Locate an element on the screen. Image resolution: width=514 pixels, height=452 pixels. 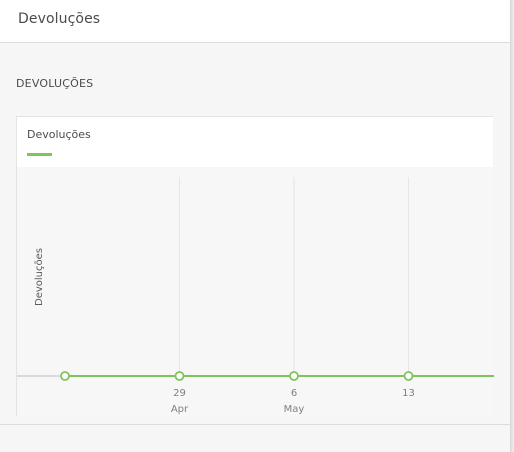
x-tick-month-label: May is located at coordinates (294, 409).